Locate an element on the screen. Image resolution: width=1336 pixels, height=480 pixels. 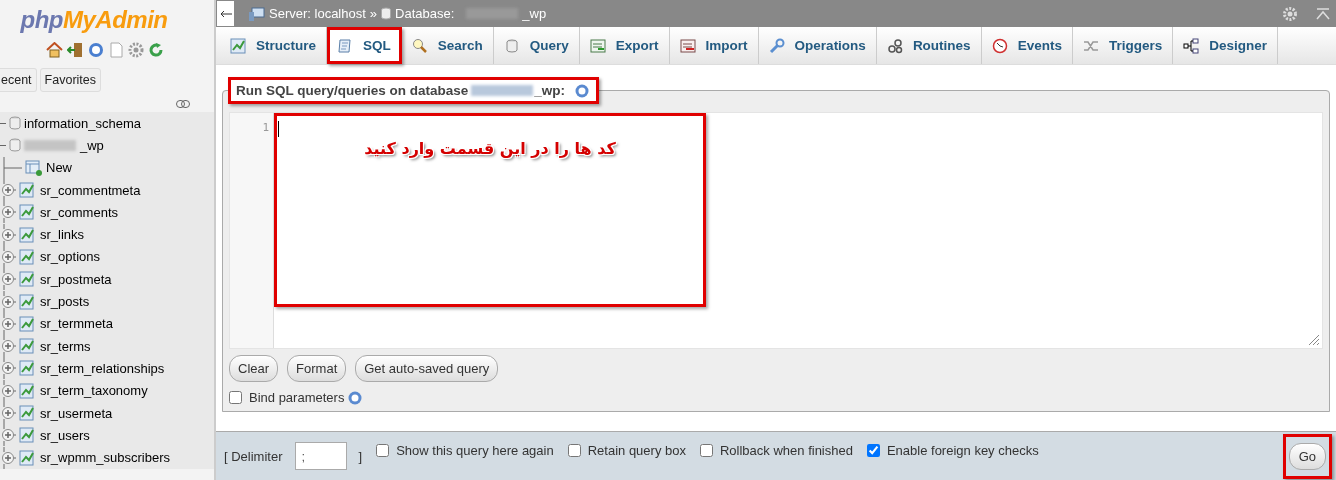
action-button: Format is located at coordinates (317, 368).